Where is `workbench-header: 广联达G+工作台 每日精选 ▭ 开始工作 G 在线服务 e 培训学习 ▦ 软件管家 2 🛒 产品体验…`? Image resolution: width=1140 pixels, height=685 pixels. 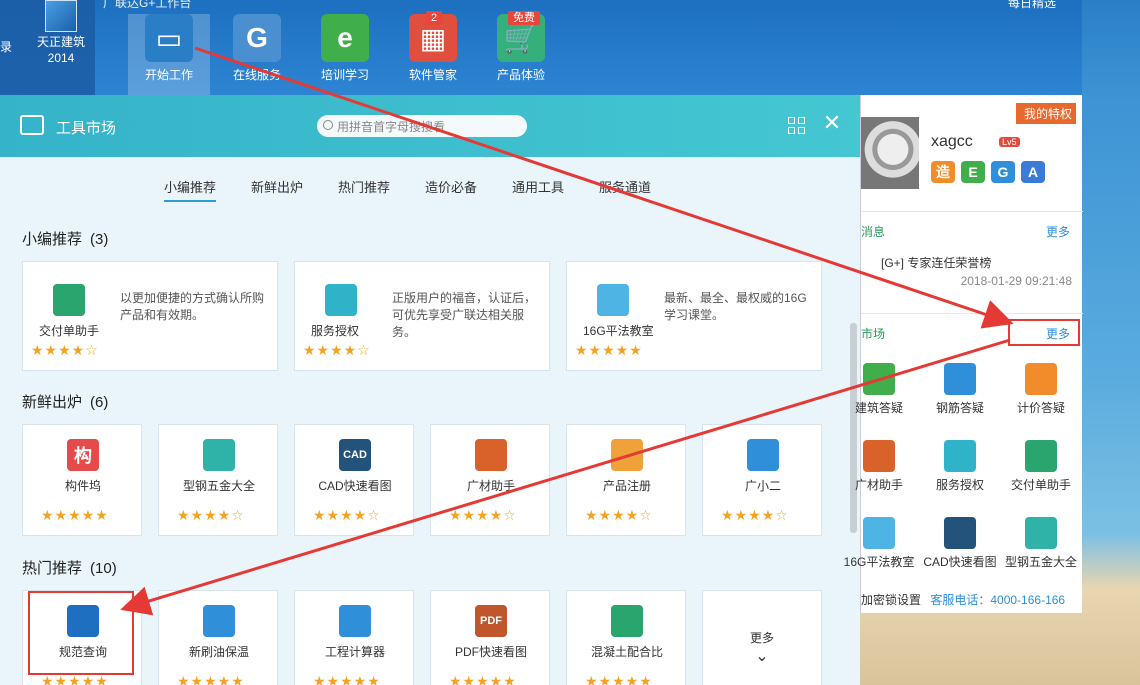 workbench-header: 广联达G+工作台 每日精选 ▭ 开始工作 G 在线服务 e 培训学习 ▦ 软件管家 2 🛒 产品体验… is located at coordinates (588, 50).